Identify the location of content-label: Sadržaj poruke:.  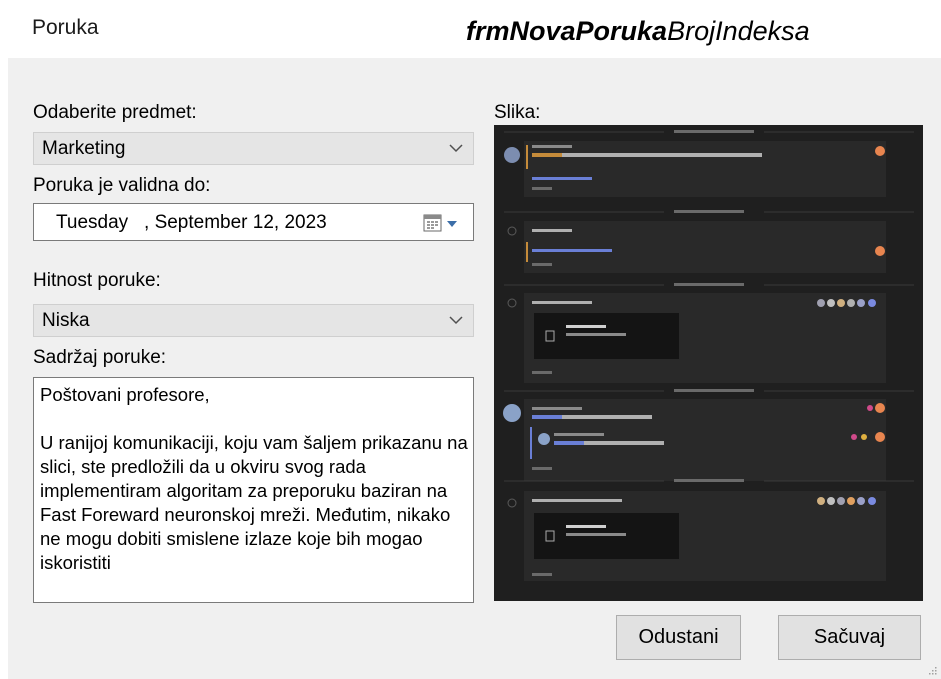
(100, 357).